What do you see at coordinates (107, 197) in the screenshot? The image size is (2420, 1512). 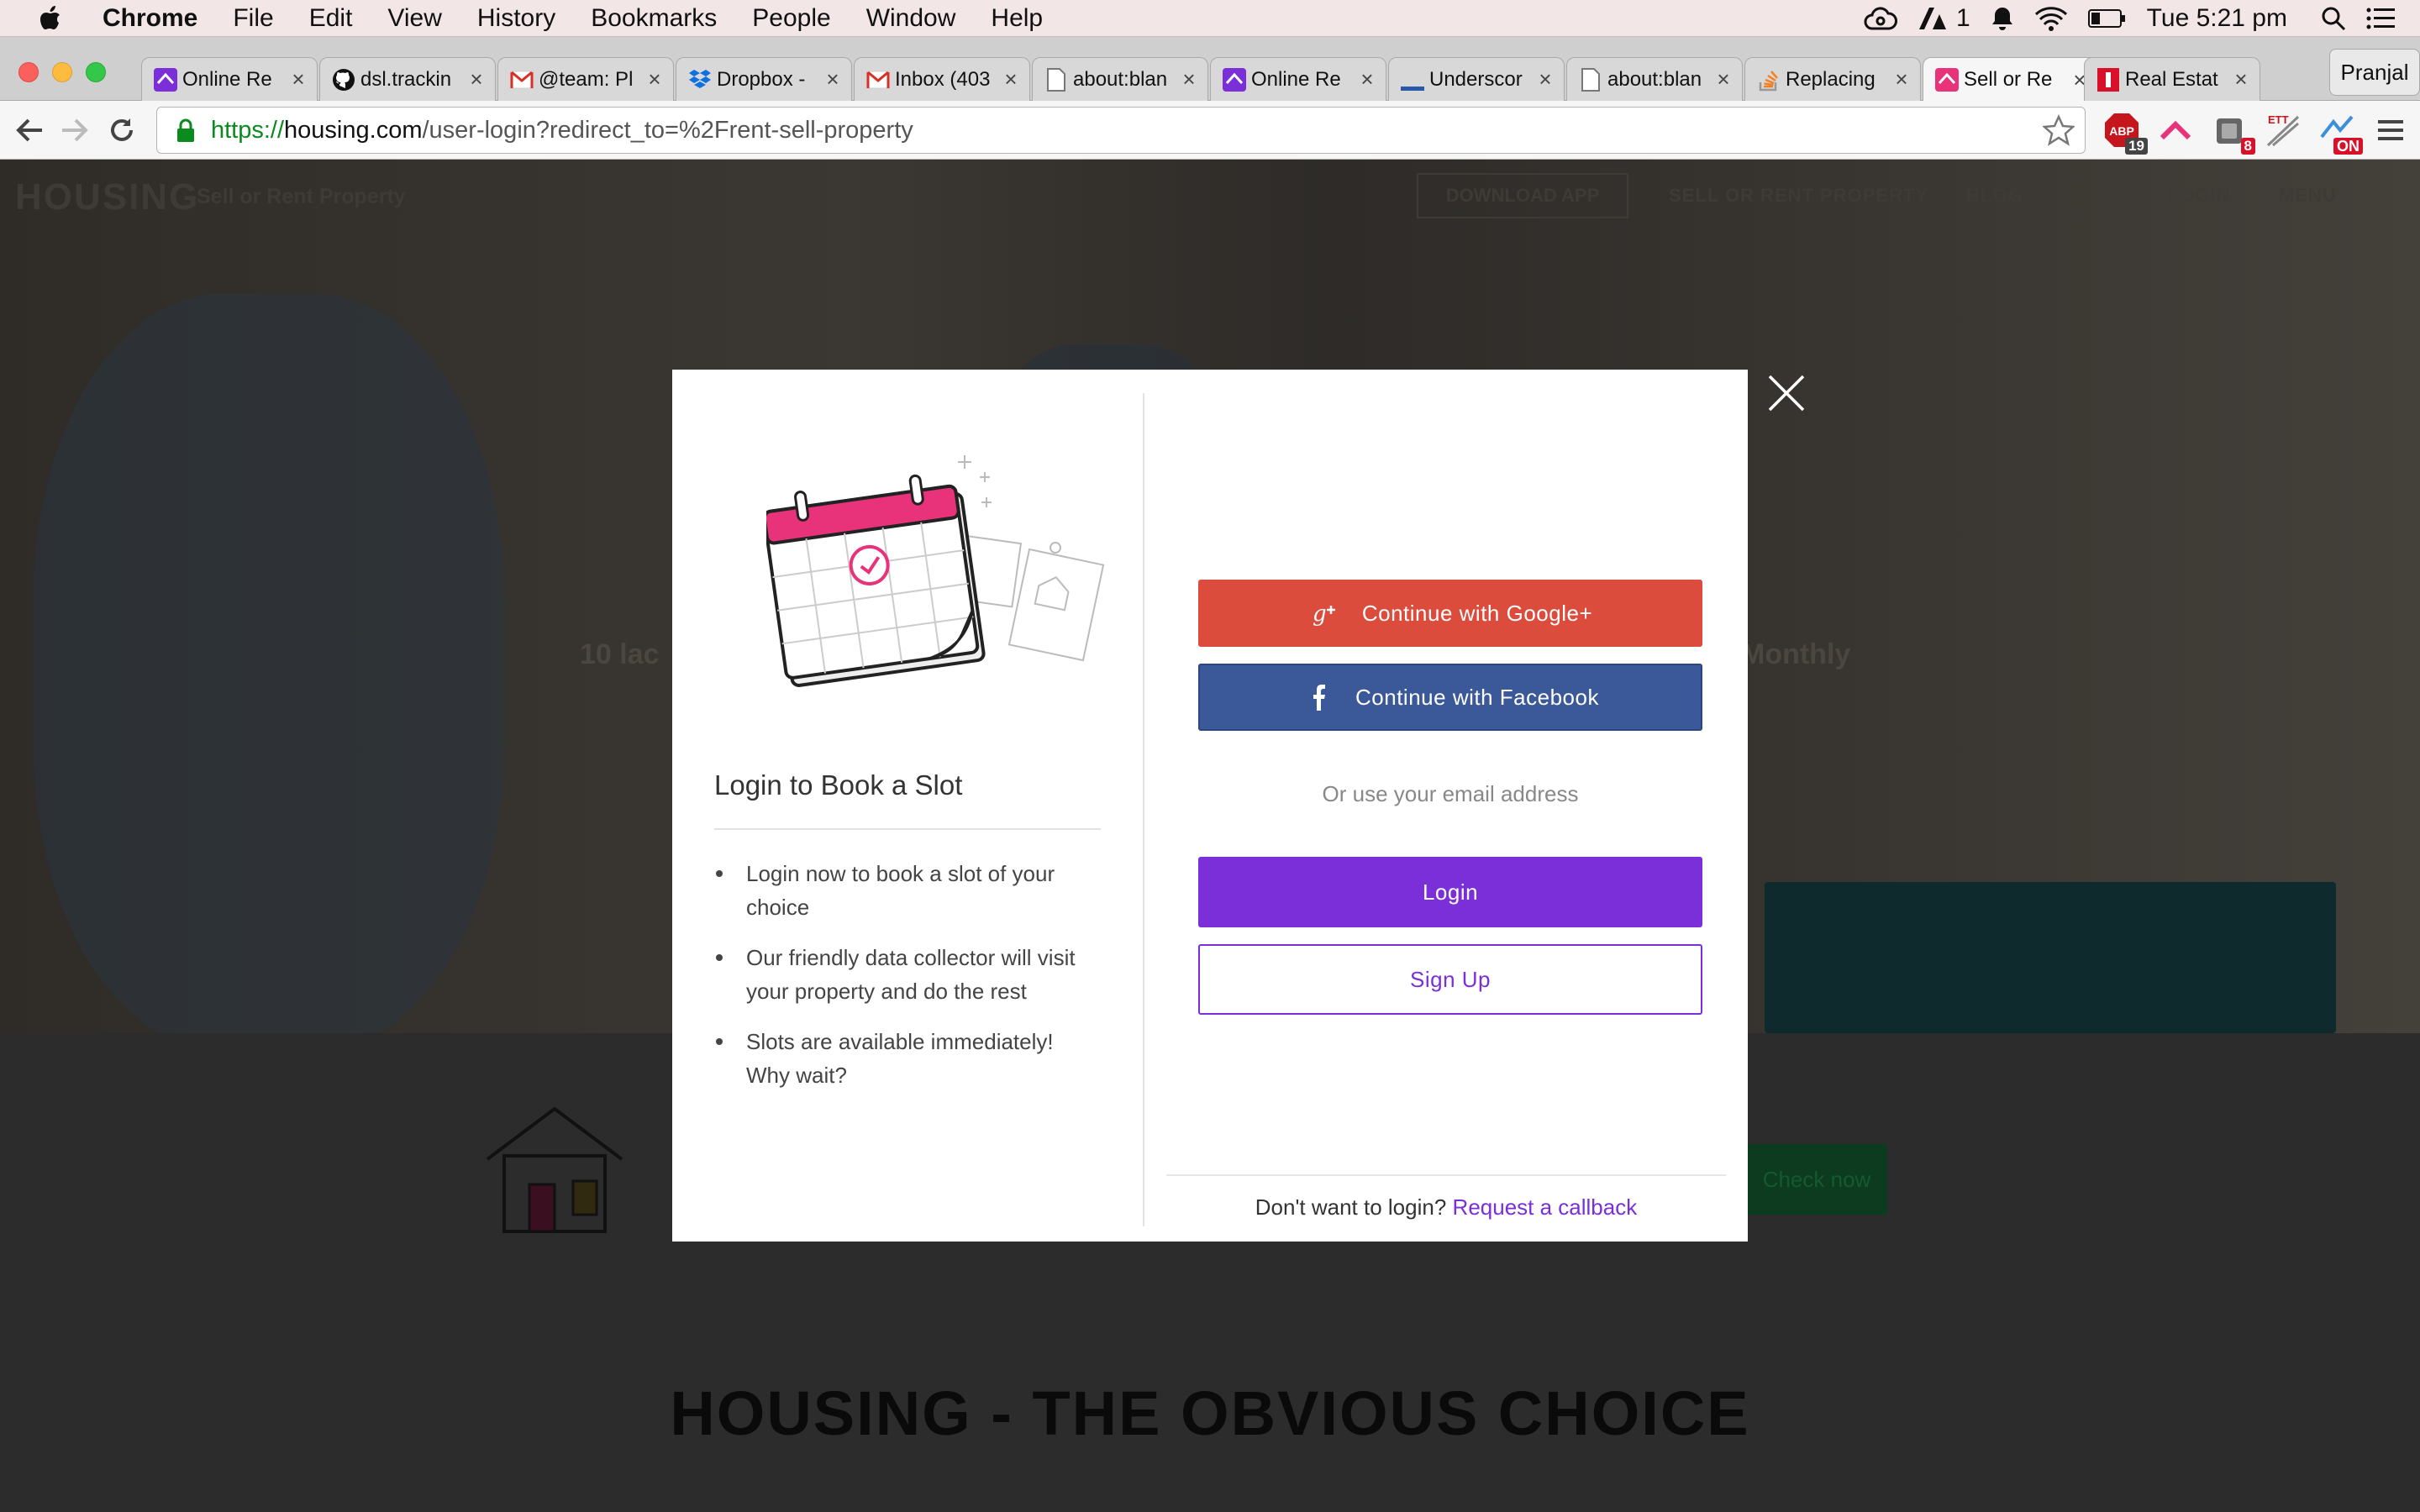 I see `site-logo: HOUSING` at bounding box center [107, 197].